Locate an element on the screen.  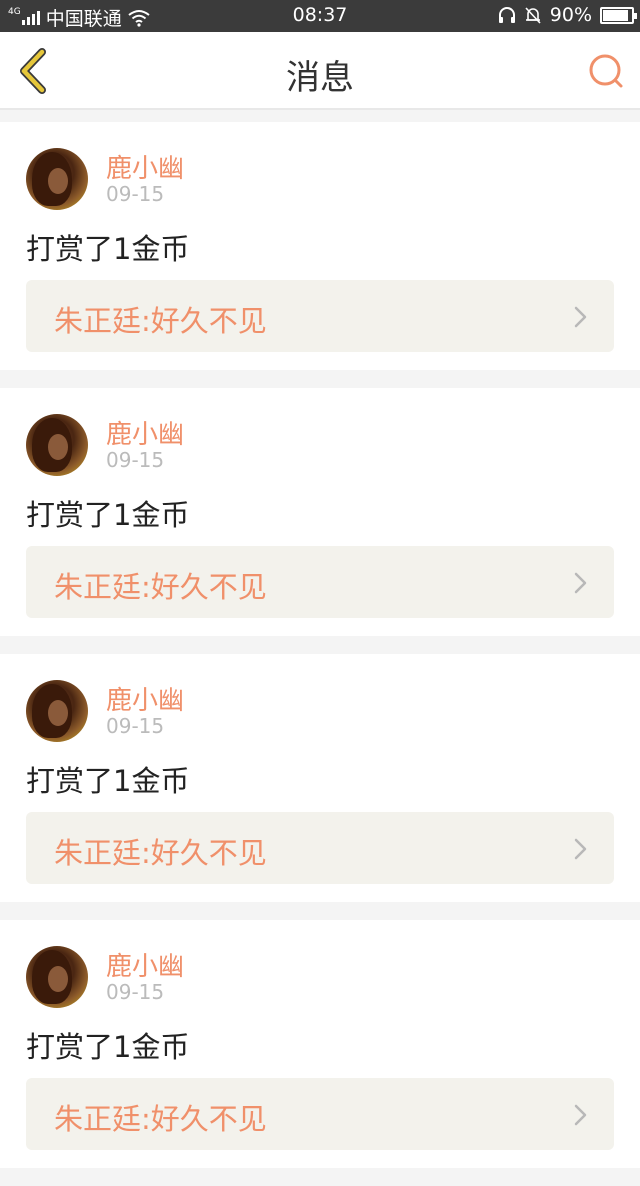
status-bar: 4G 中国联通 08:37 90% is located at coordinates (320, 16).